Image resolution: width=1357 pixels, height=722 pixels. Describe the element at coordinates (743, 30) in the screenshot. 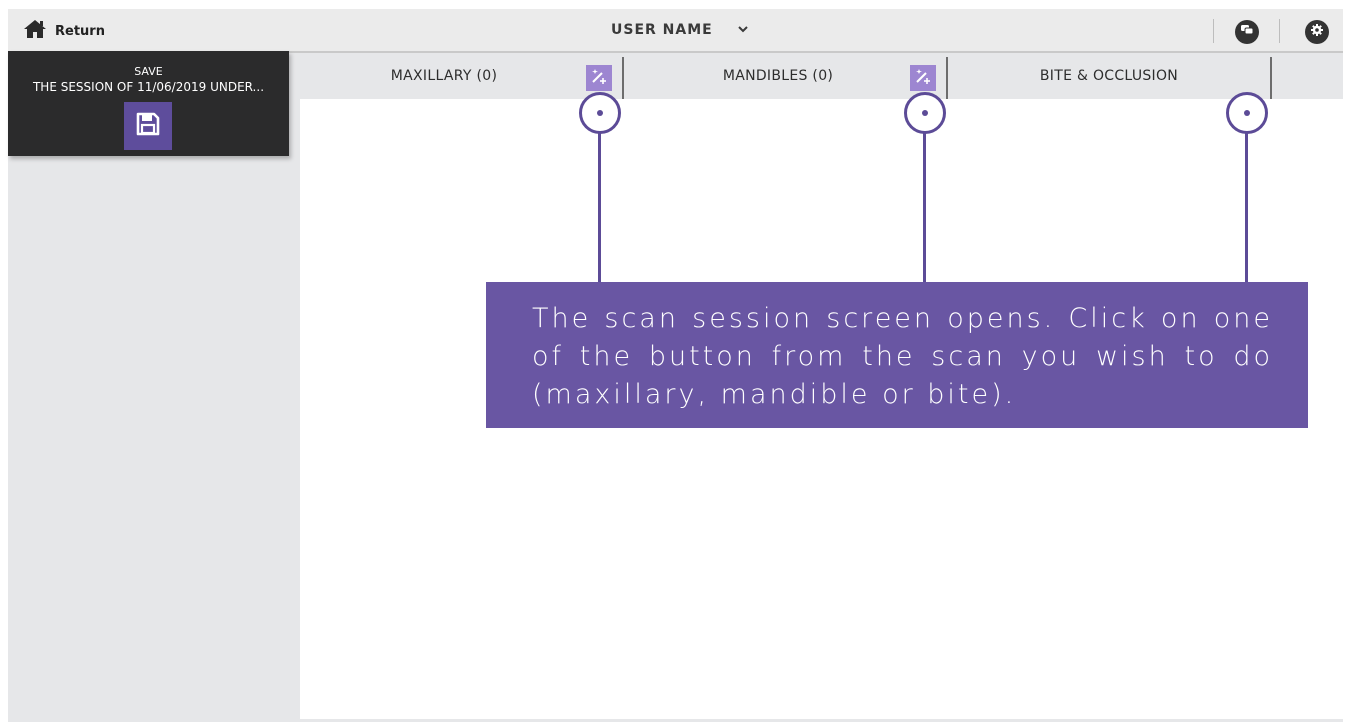

I see `chevron-down-icon` at that location.